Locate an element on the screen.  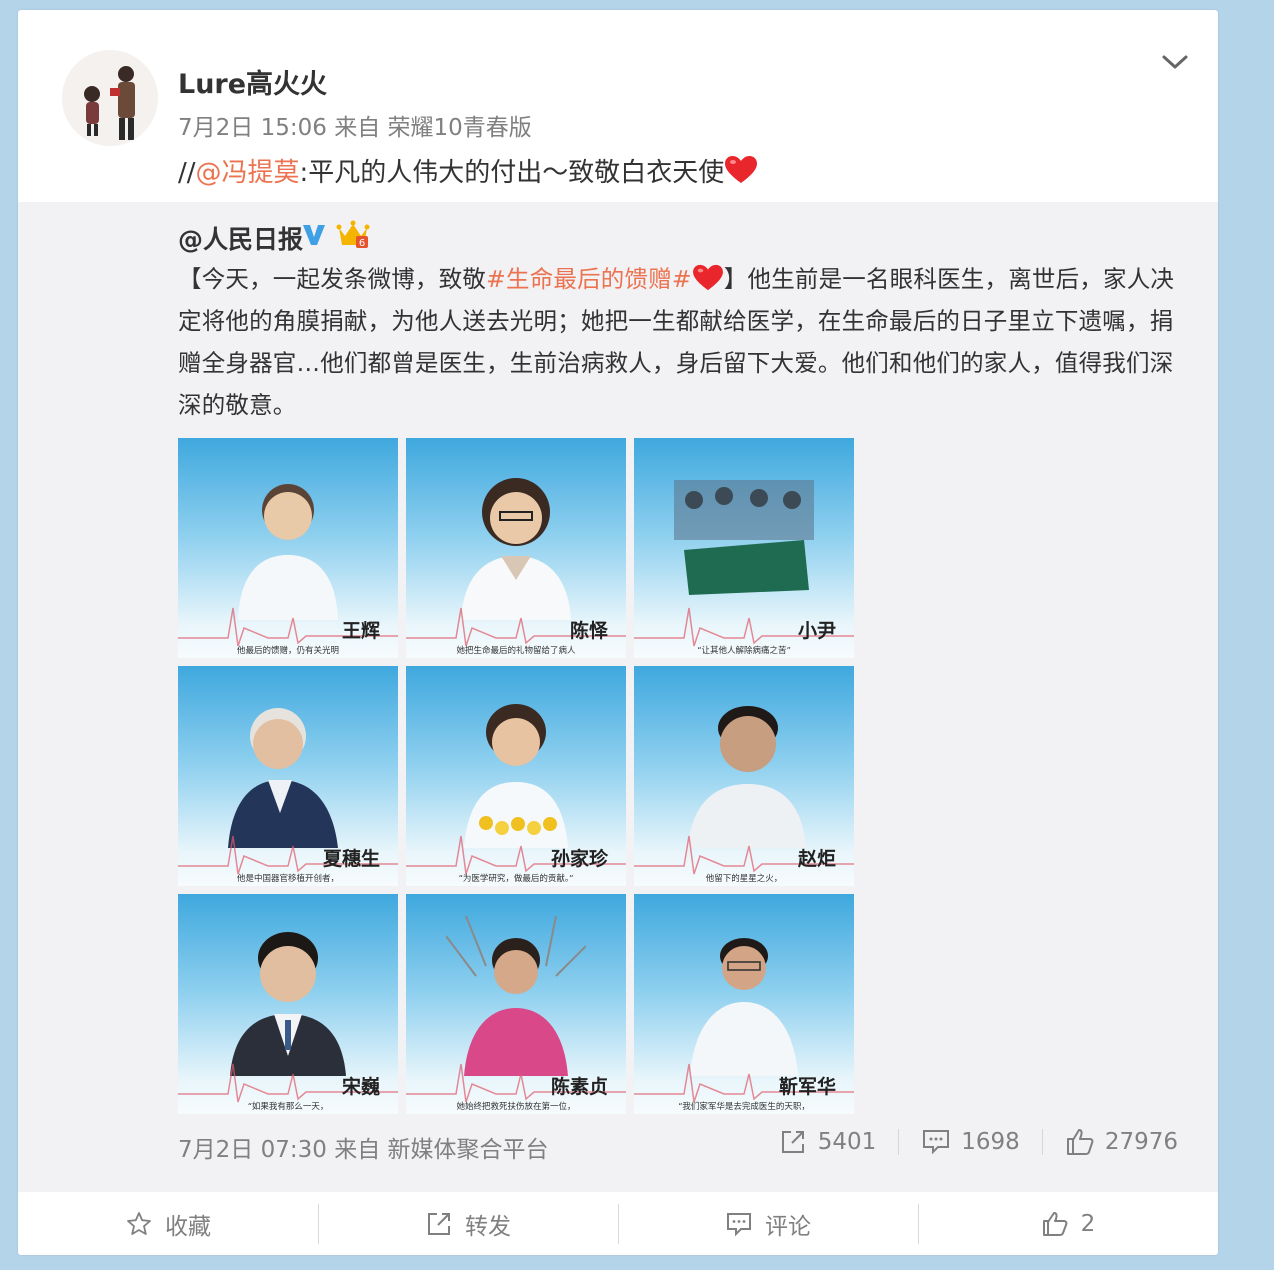
image-caption: 他留下的星星之火， is located at coordinates (744, 879).